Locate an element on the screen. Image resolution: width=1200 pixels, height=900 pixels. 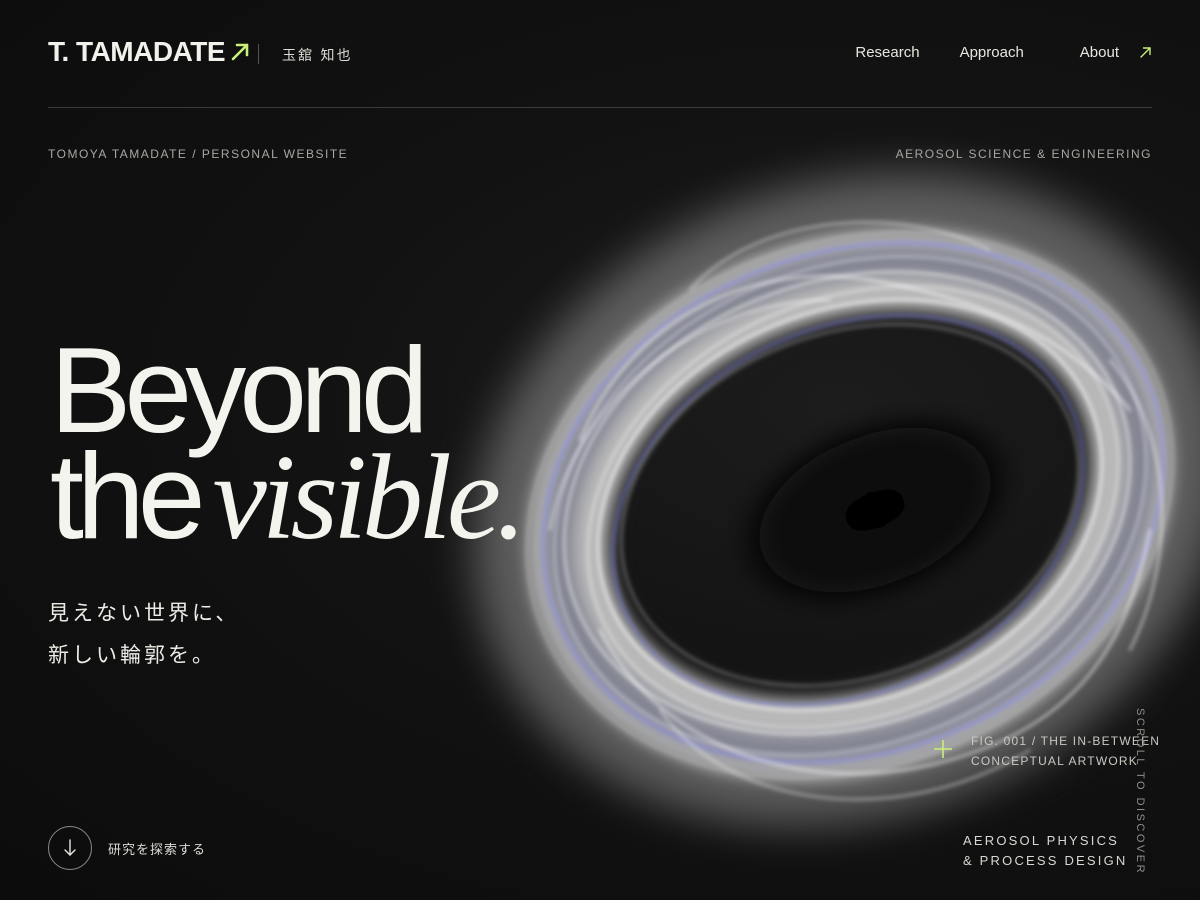
hero-word-the: the is located at coordinates (128, 496).